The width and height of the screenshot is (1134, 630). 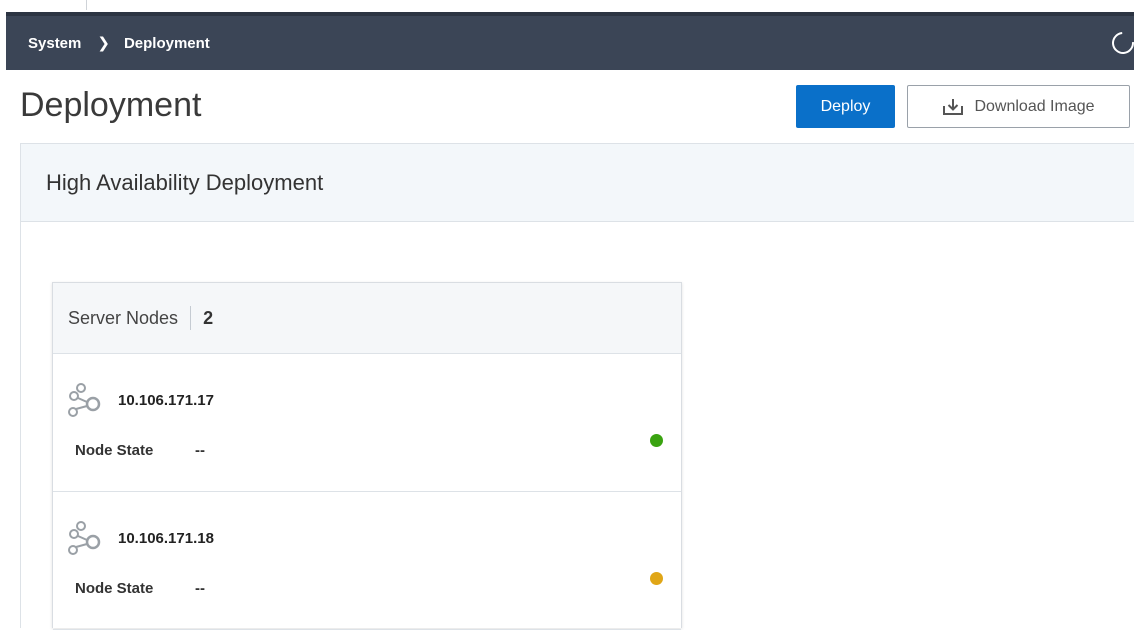 What do you see at coordinates (123, 317) in the screenshot?
I see `server-nodes-label: Server Nodes` at bounding box center [123, 317].